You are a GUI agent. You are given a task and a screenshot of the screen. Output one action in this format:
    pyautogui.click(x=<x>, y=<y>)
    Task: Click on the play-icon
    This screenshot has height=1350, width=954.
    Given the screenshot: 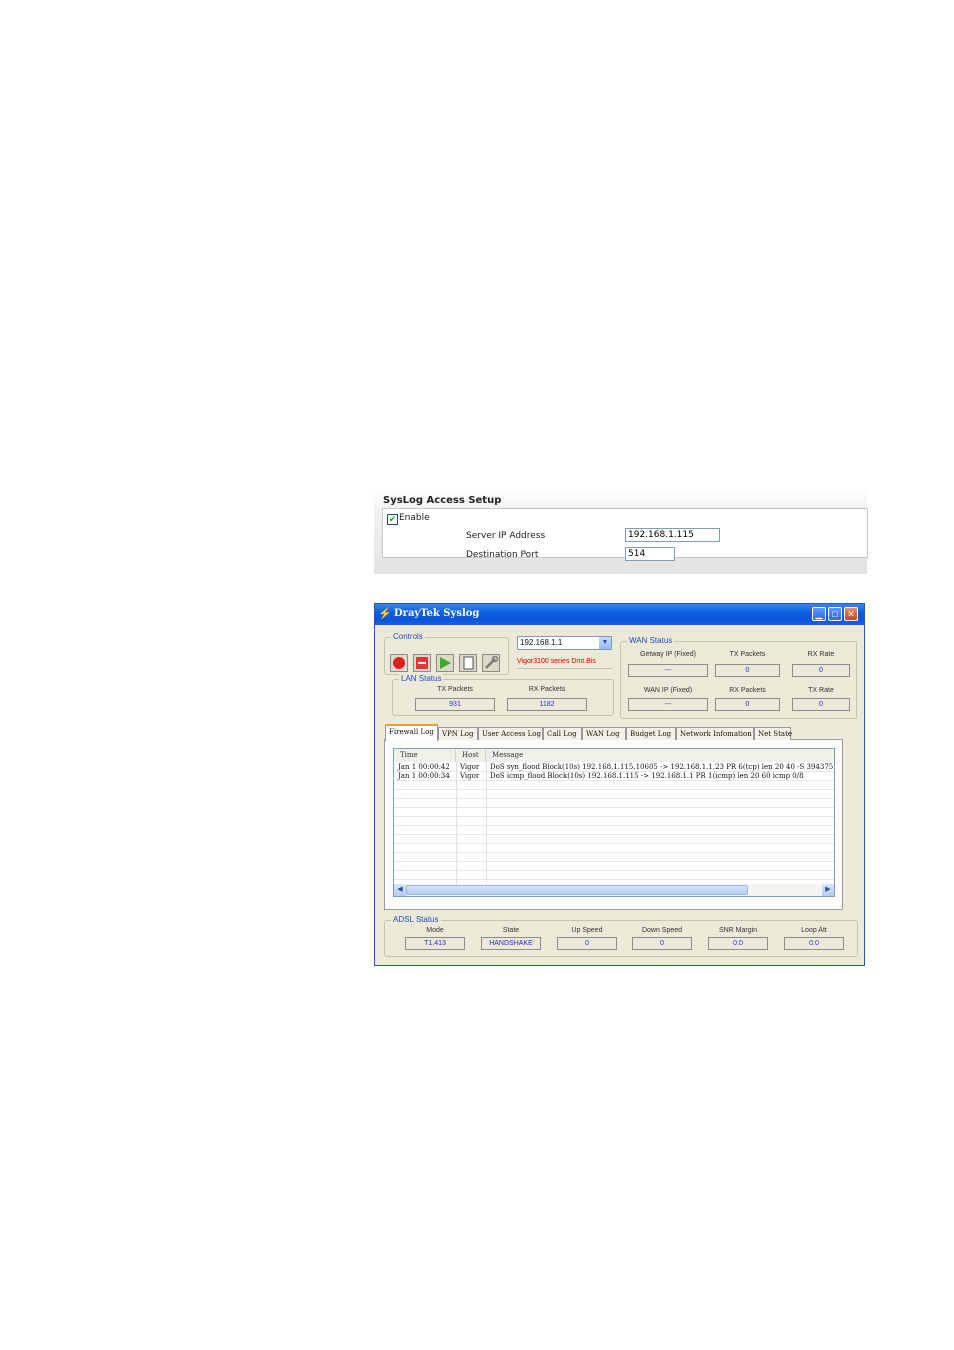 What is the action you would take?
    pyautogui.click(x=445, y=663)
    